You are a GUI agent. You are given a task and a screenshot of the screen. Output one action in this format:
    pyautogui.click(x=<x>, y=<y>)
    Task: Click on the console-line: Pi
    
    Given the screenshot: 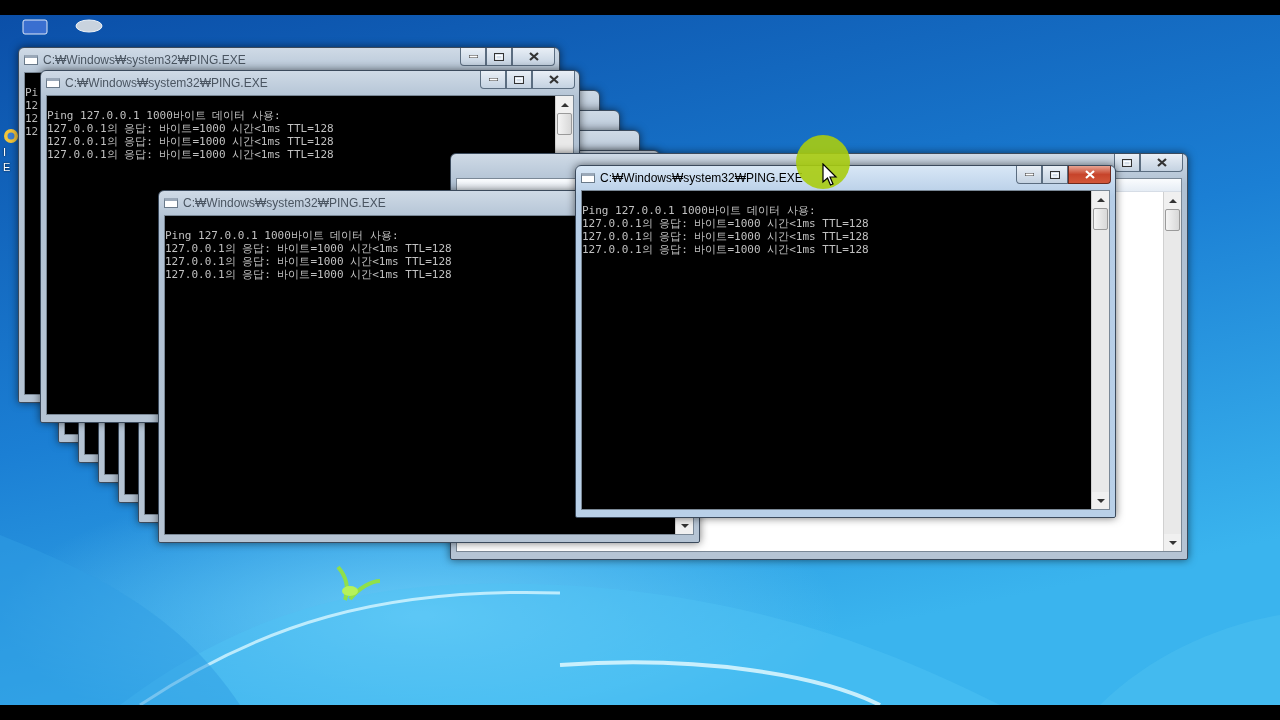 What is the action you would take?
    pyautogui.click(x=32, y=92)
    